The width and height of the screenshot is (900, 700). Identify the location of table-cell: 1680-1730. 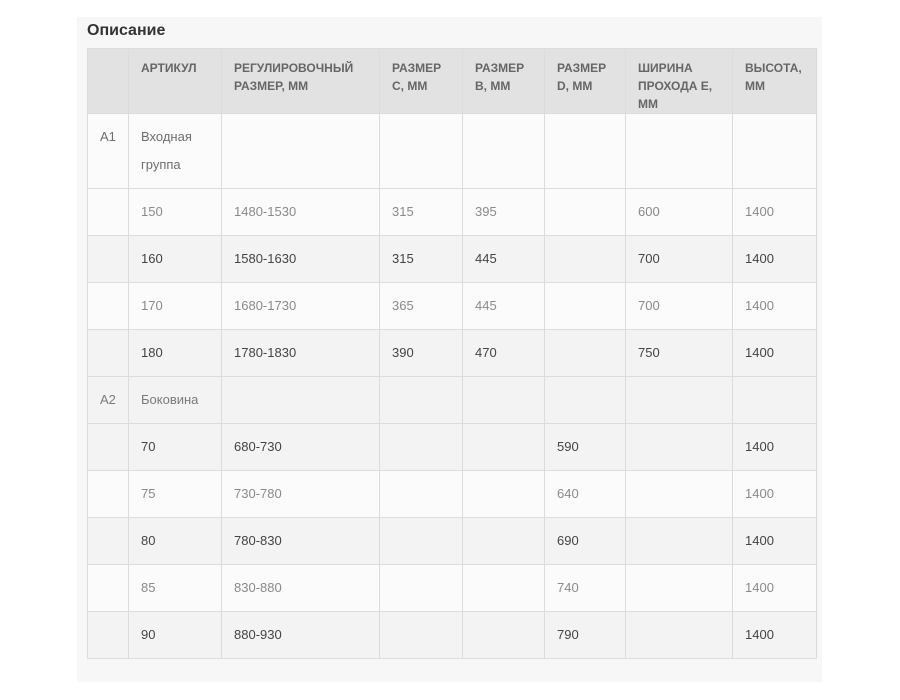
(300, 306).